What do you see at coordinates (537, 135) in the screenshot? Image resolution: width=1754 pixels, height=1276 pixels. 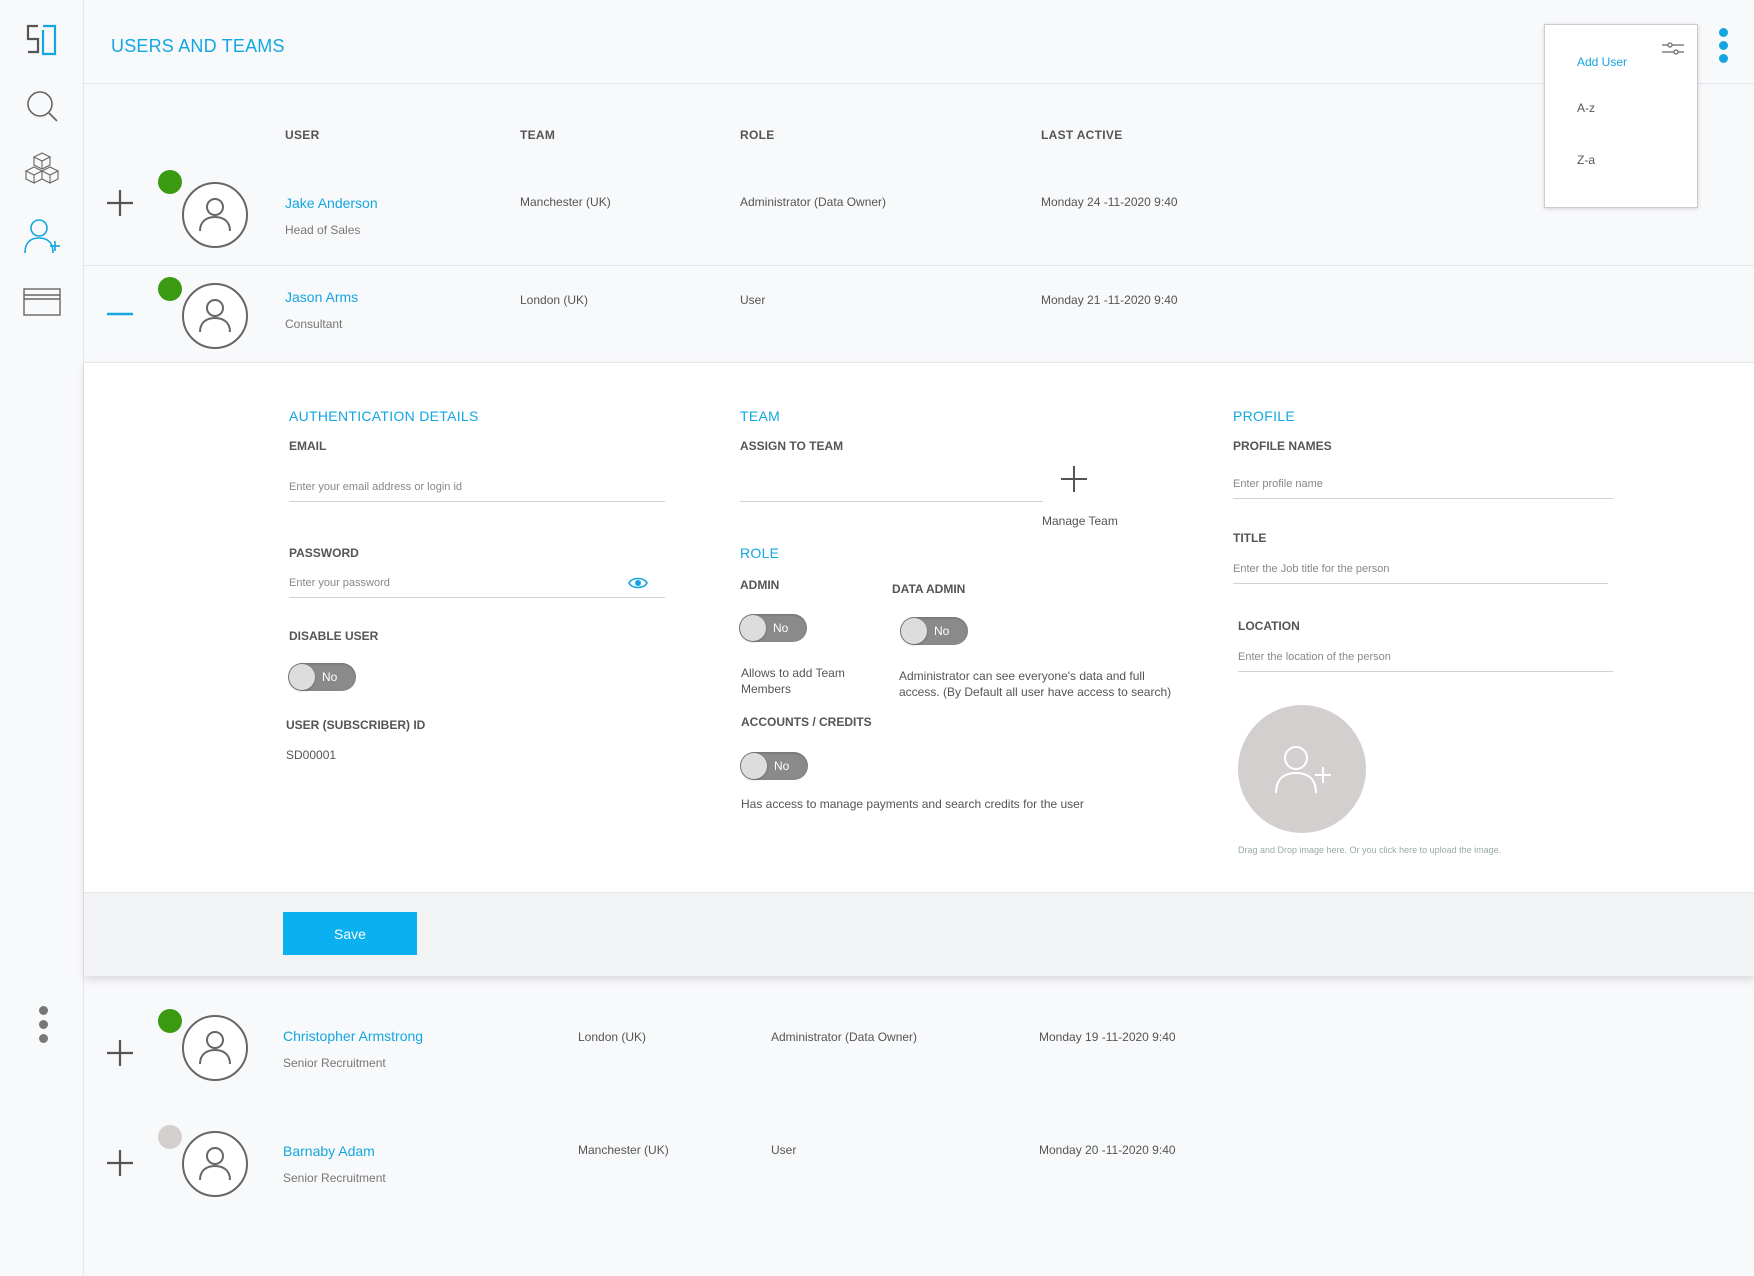 I see `column-header-team: TEAM` at bounding box center [537, 135].